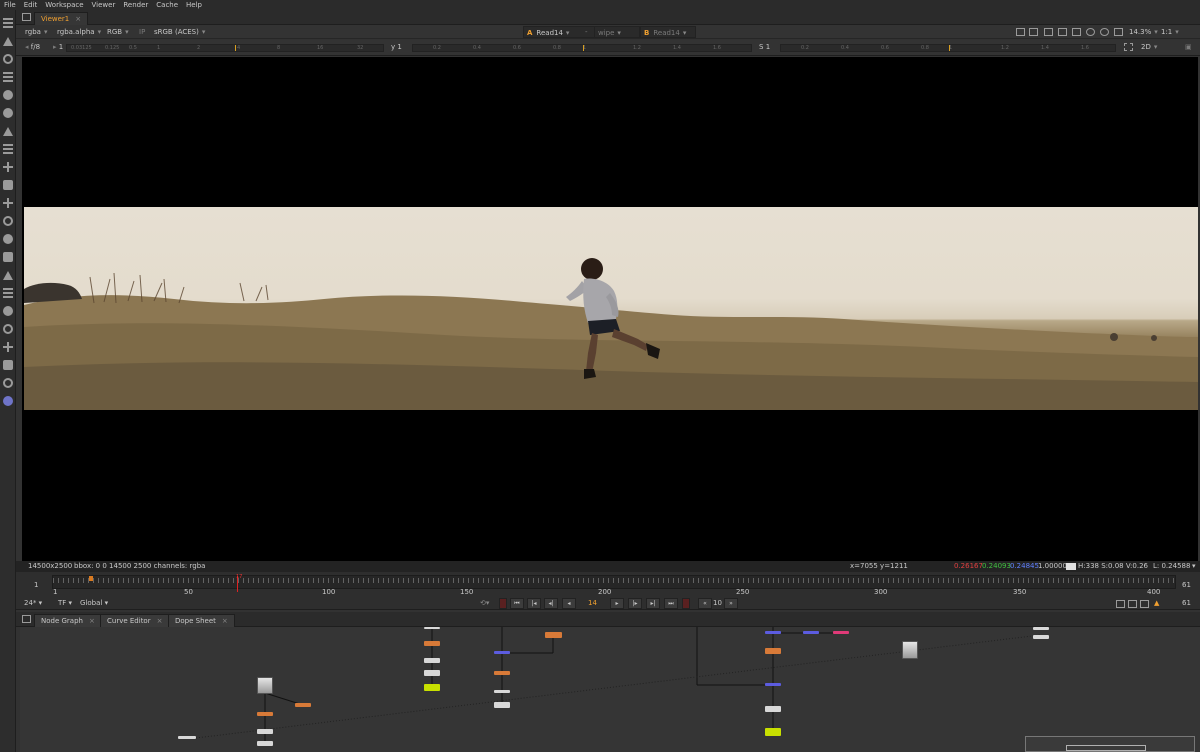  What do you see at coordinates (1048, 32) in the screenshot?
I see `region-icon` at bounding box center [1048, 32].